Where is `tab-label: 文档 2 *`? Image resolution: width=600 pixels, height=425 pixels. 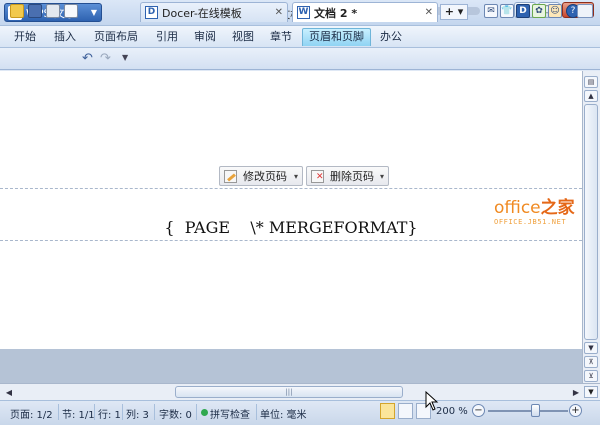
tab-label: 文档 2 * is located at coordinates (336, 13).